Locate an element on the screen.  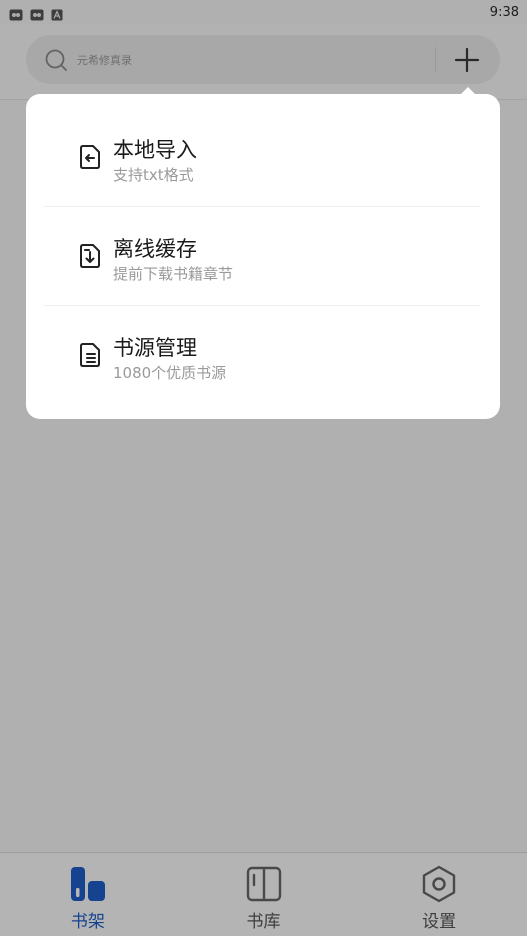
menu-subtitle-offline-cache: 提前下载书籍章节 is located at coordinates (173, 274).